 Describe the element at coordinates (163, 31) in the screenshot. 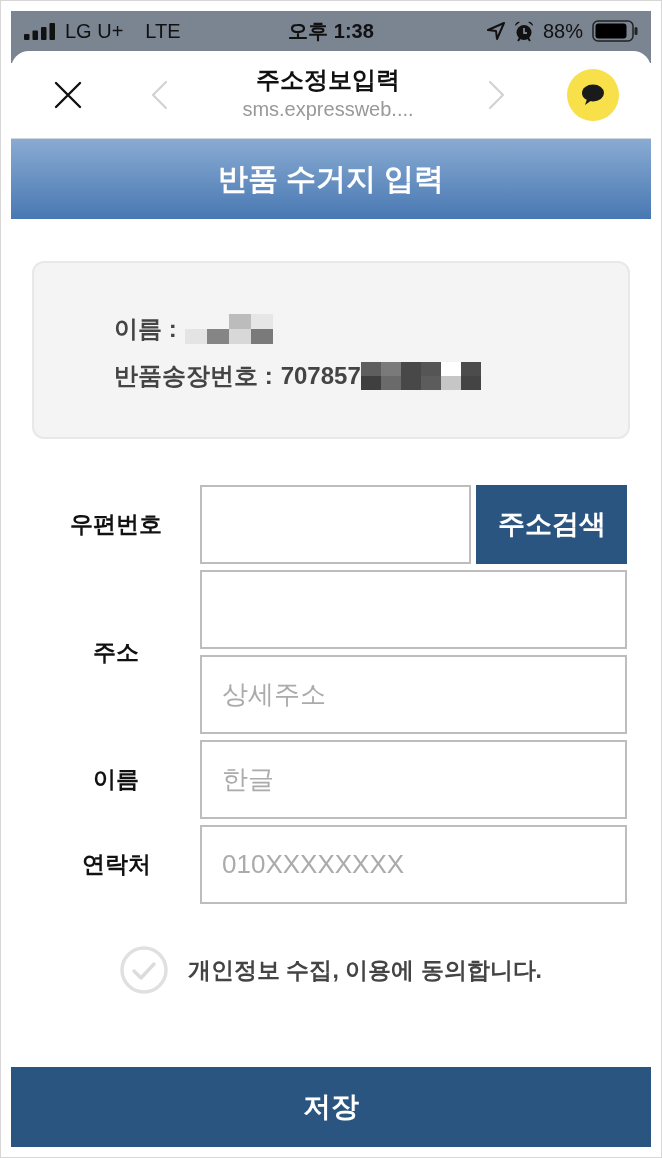

I see `network-type: LTE` at that location.